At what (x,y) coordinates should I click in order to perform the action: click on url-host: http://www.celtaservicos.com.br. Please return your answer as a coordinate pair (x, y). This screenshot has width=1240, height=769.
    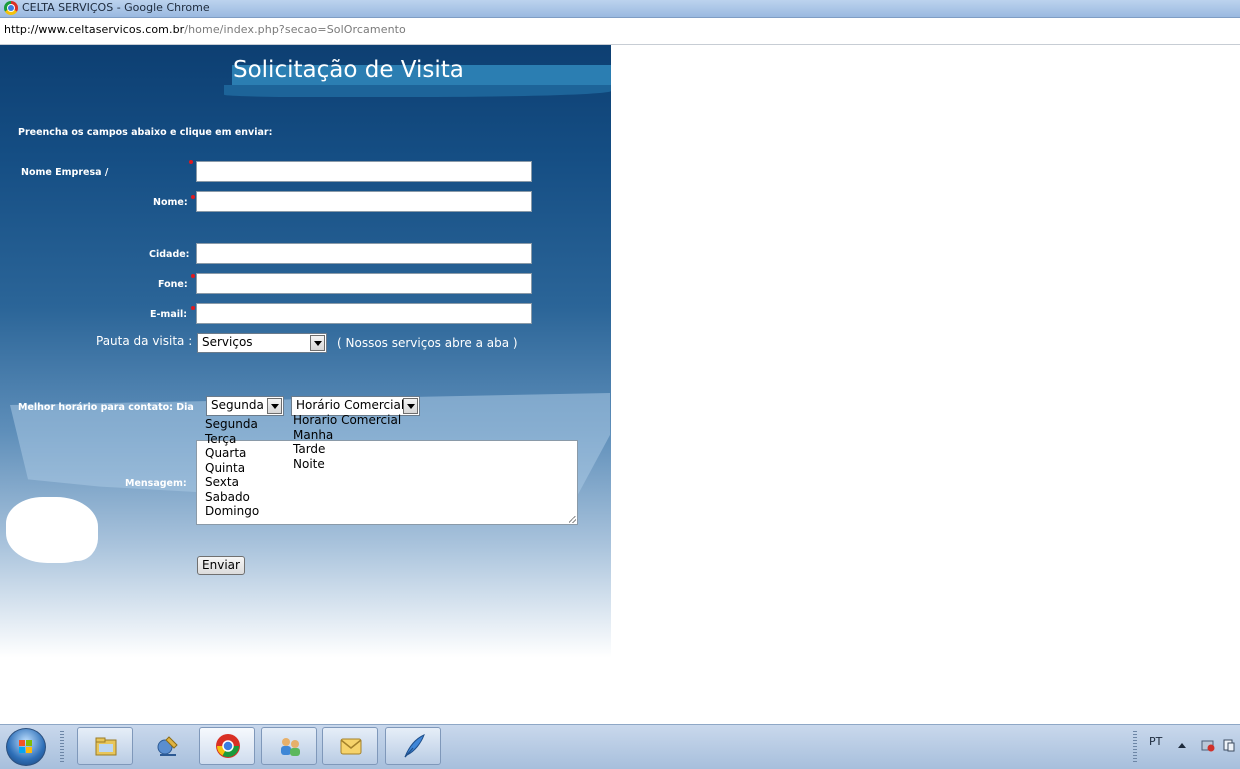
    Looking at the image, I should click on (94, 29).